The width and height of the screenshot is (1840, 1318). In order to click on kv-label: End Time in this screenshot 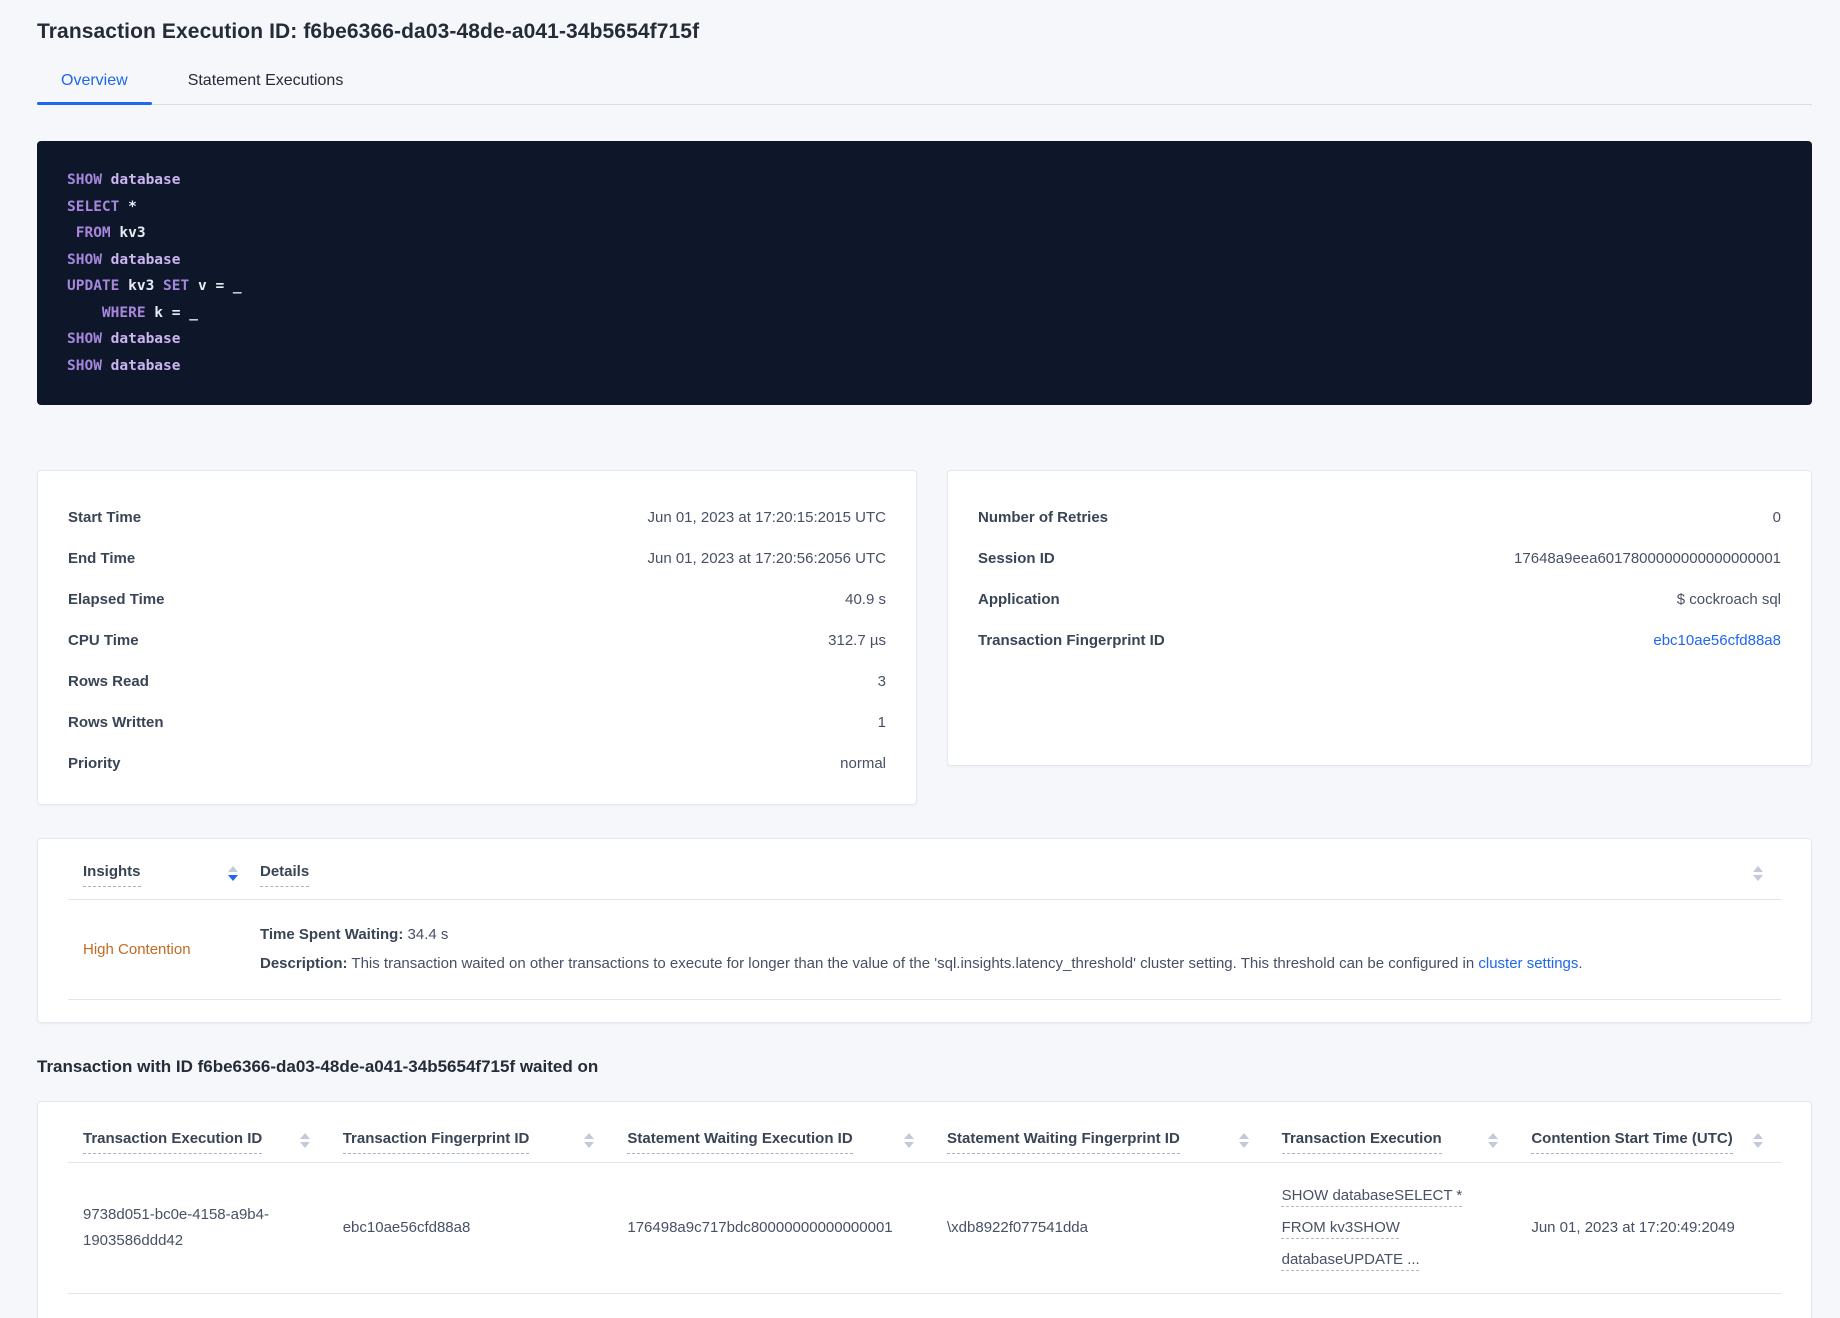, I will do `click(102, 558)`.